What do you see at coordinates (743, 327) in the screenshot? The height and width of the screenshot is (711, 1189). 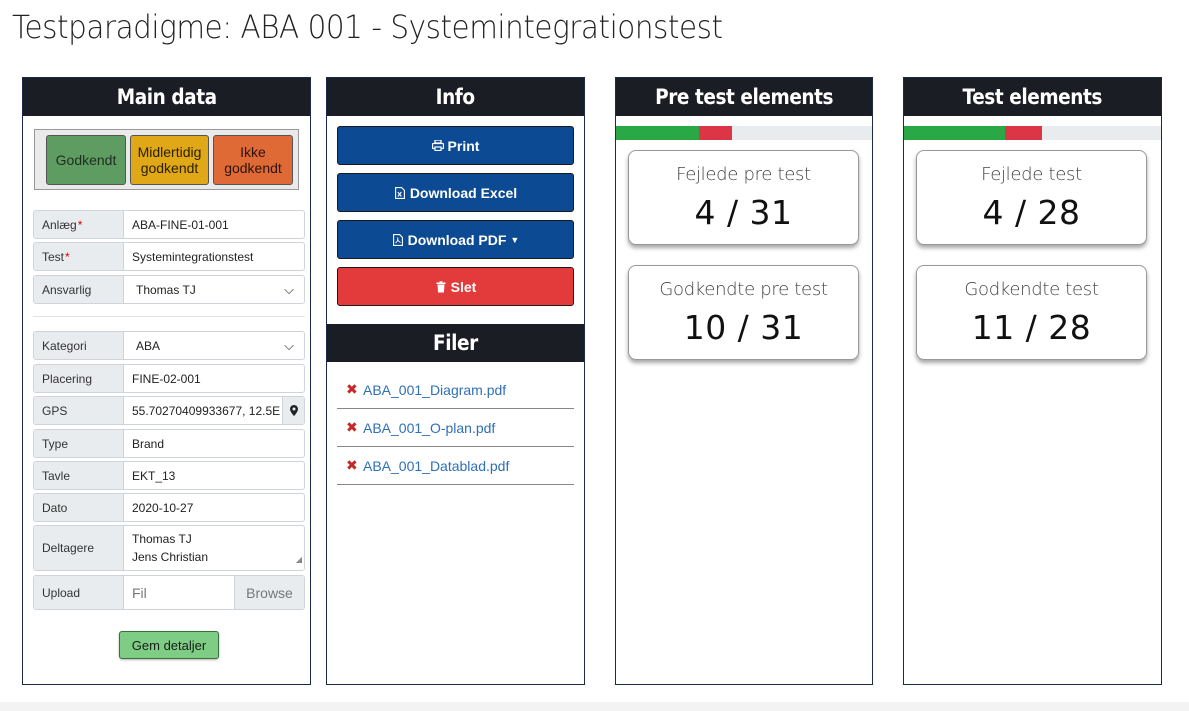 I see `card-value: 10 / 31` at bounding box center [743, 327].